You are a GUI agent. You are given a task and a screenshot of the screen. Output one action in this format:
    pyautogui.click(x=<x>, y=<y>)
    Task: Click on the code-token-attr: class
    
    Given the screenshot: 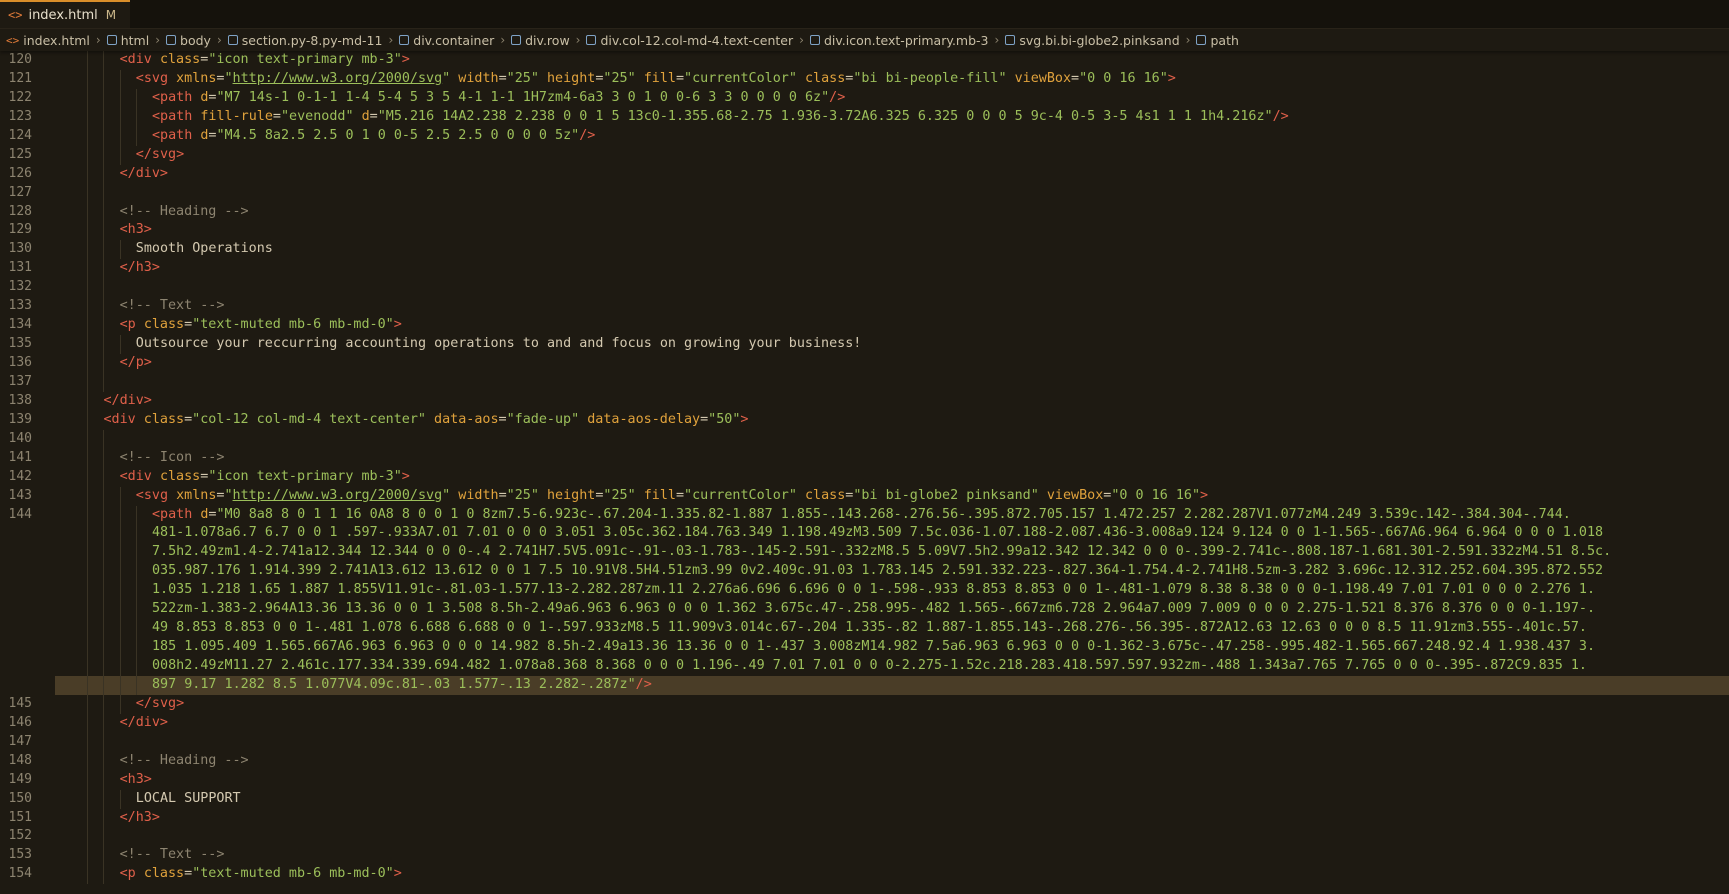 What is the action you would take?
    pyautogui.click(x=164, y=325)
    